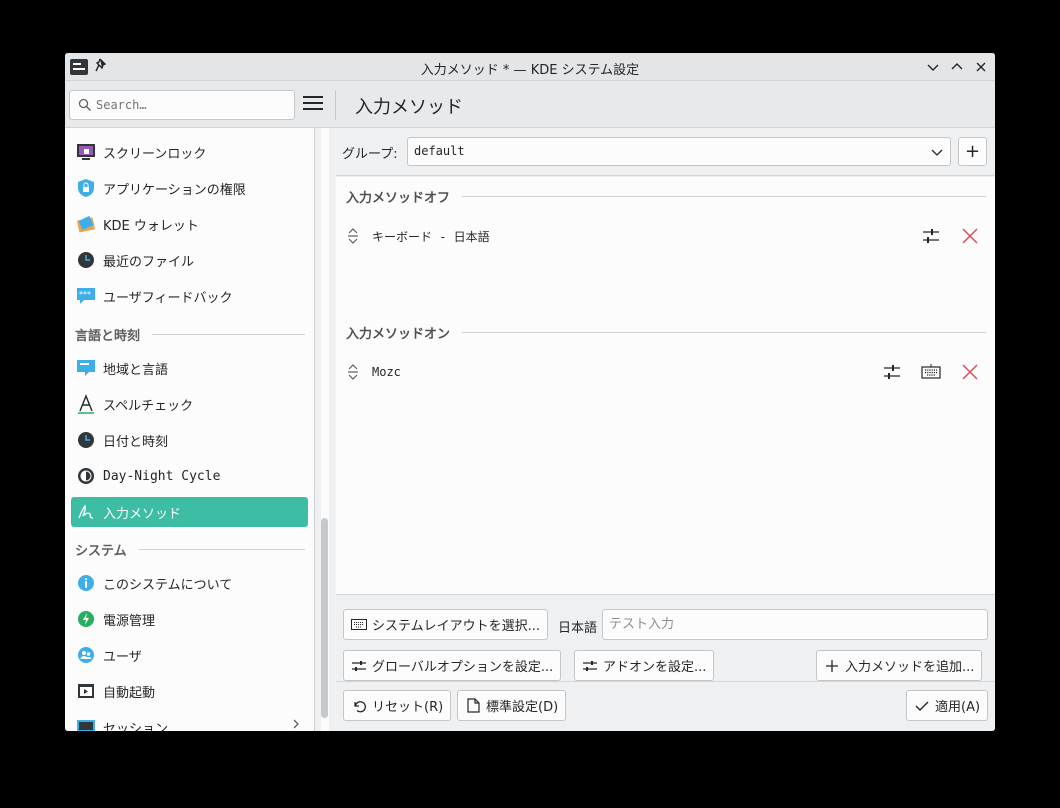 The height and width of the screenshot is (808, 1060). I want to click on add-group-button: +, so click(972, 151).